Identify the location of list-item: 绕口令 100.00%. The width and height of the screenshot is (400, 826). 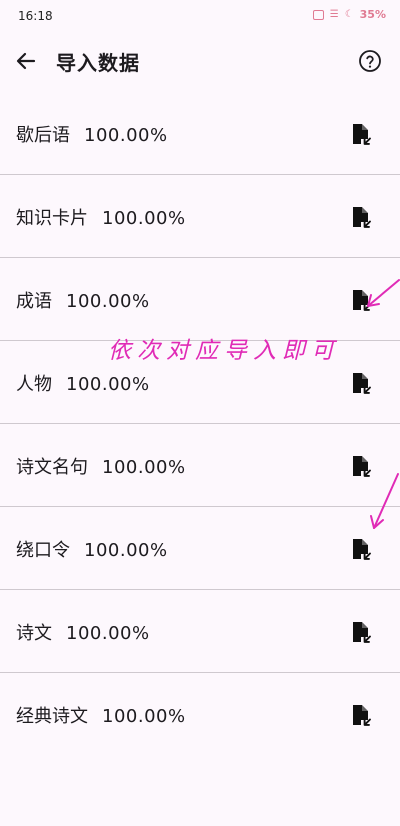
(200, 548).